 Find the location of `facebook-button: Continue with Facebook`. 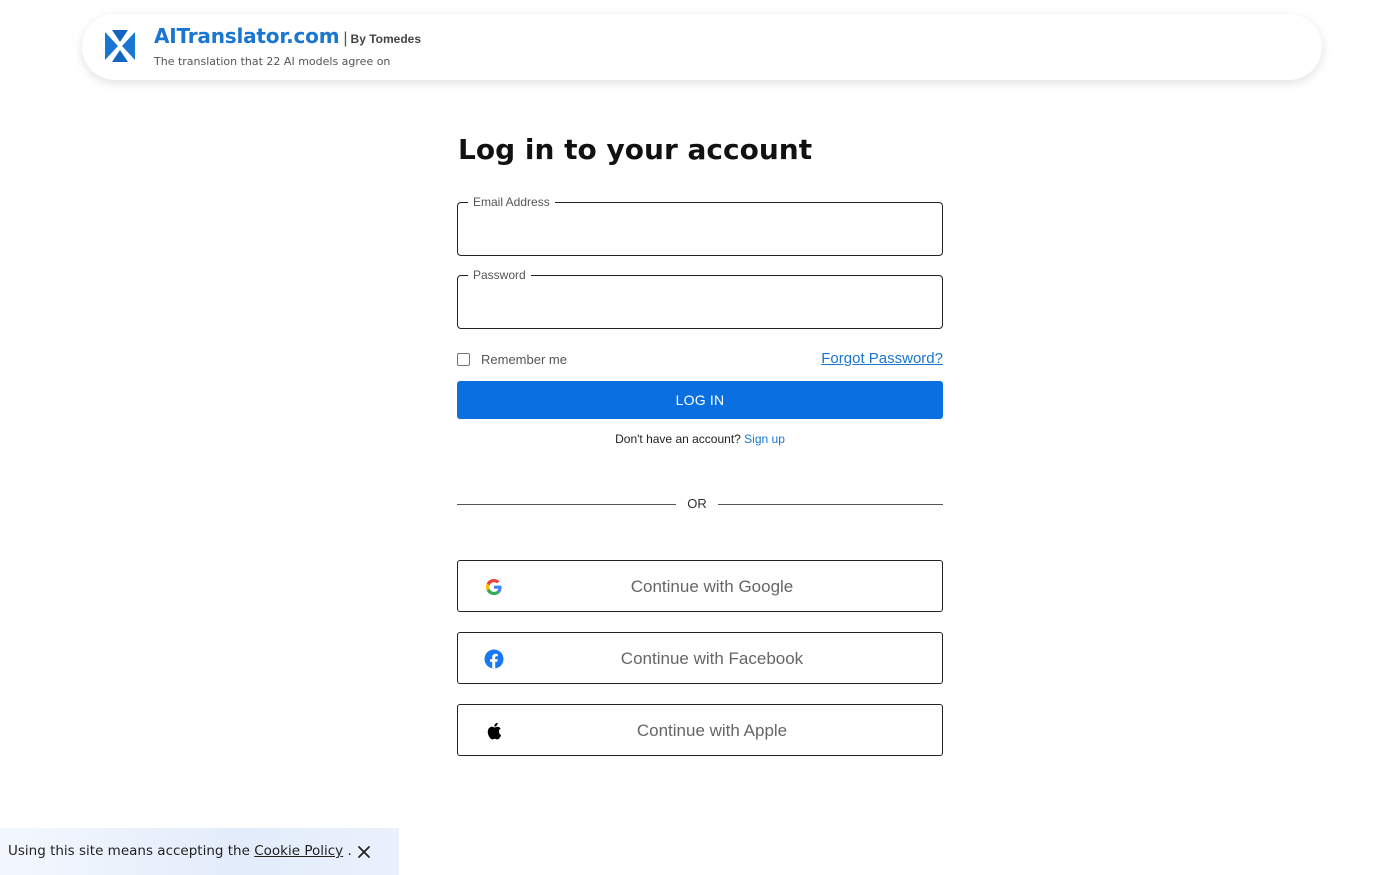

facebook-button: Continue with Facebook is located at coordinates (700, 658).